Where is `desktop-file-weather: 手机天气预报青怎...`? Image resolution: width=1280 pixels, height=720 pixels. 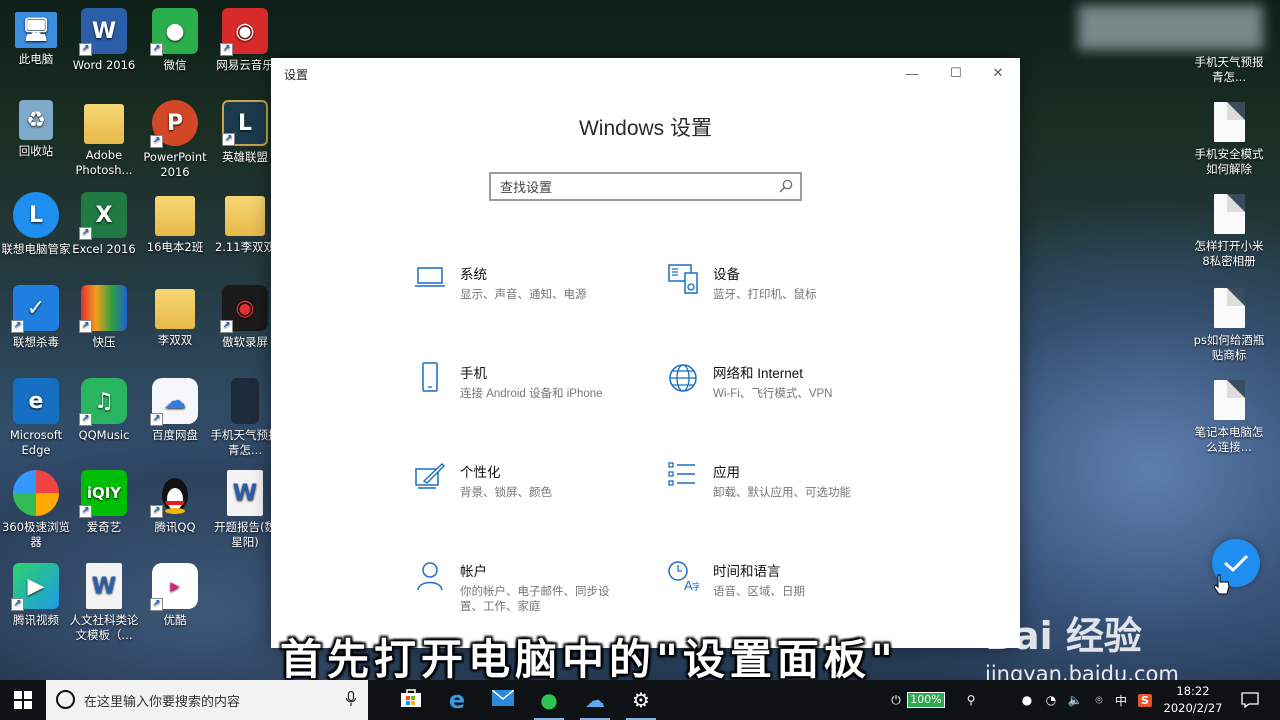 desktop-file-weather: 手机天气预报青怎... is located at coordinates (1229, 70).